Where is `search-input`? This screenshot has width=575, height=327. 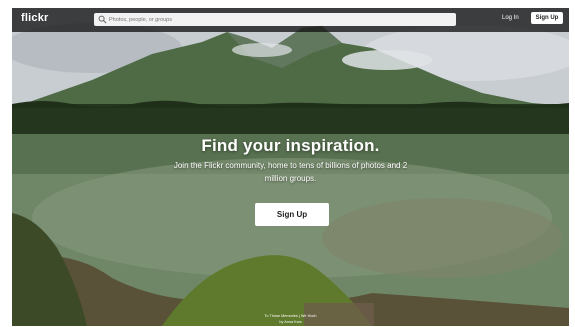 search-input is located at coordinates (279, 19).